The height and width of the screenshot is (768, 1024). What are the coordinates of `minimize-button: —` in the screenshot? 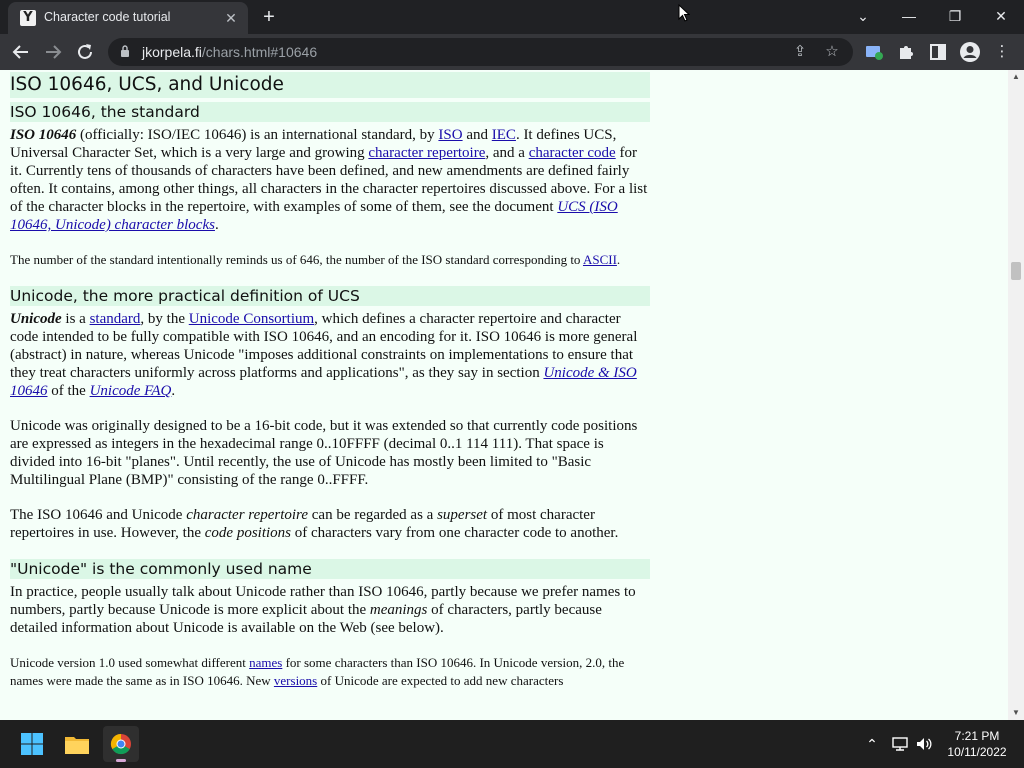 It's located at (909, 16).